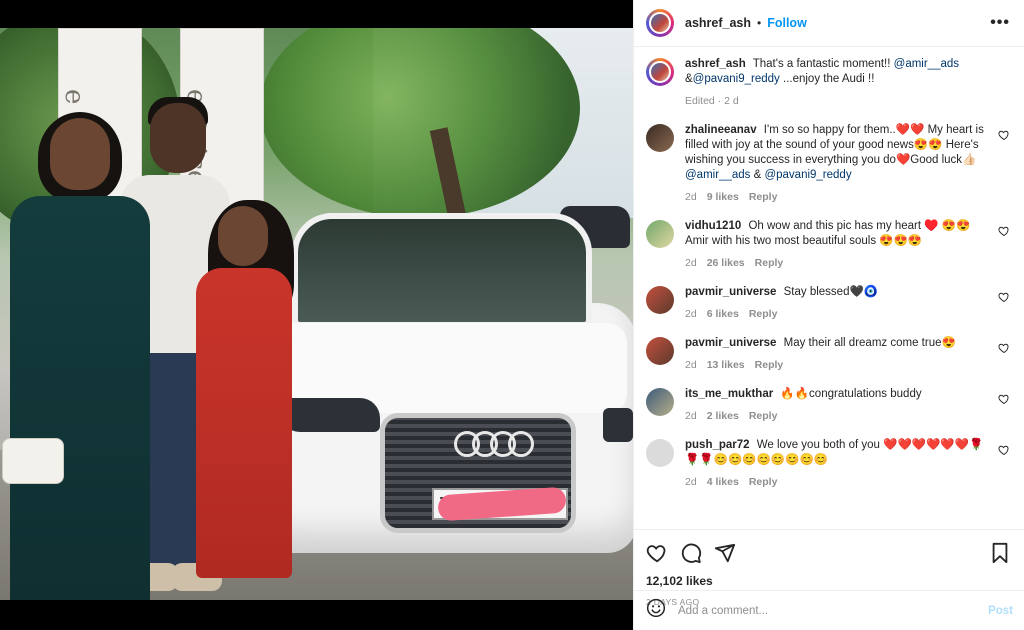  What do you see at coordinates (726, 365) in the screenshot?
I see `comment-likes: 13 likes` at bounding box center [726, 365].